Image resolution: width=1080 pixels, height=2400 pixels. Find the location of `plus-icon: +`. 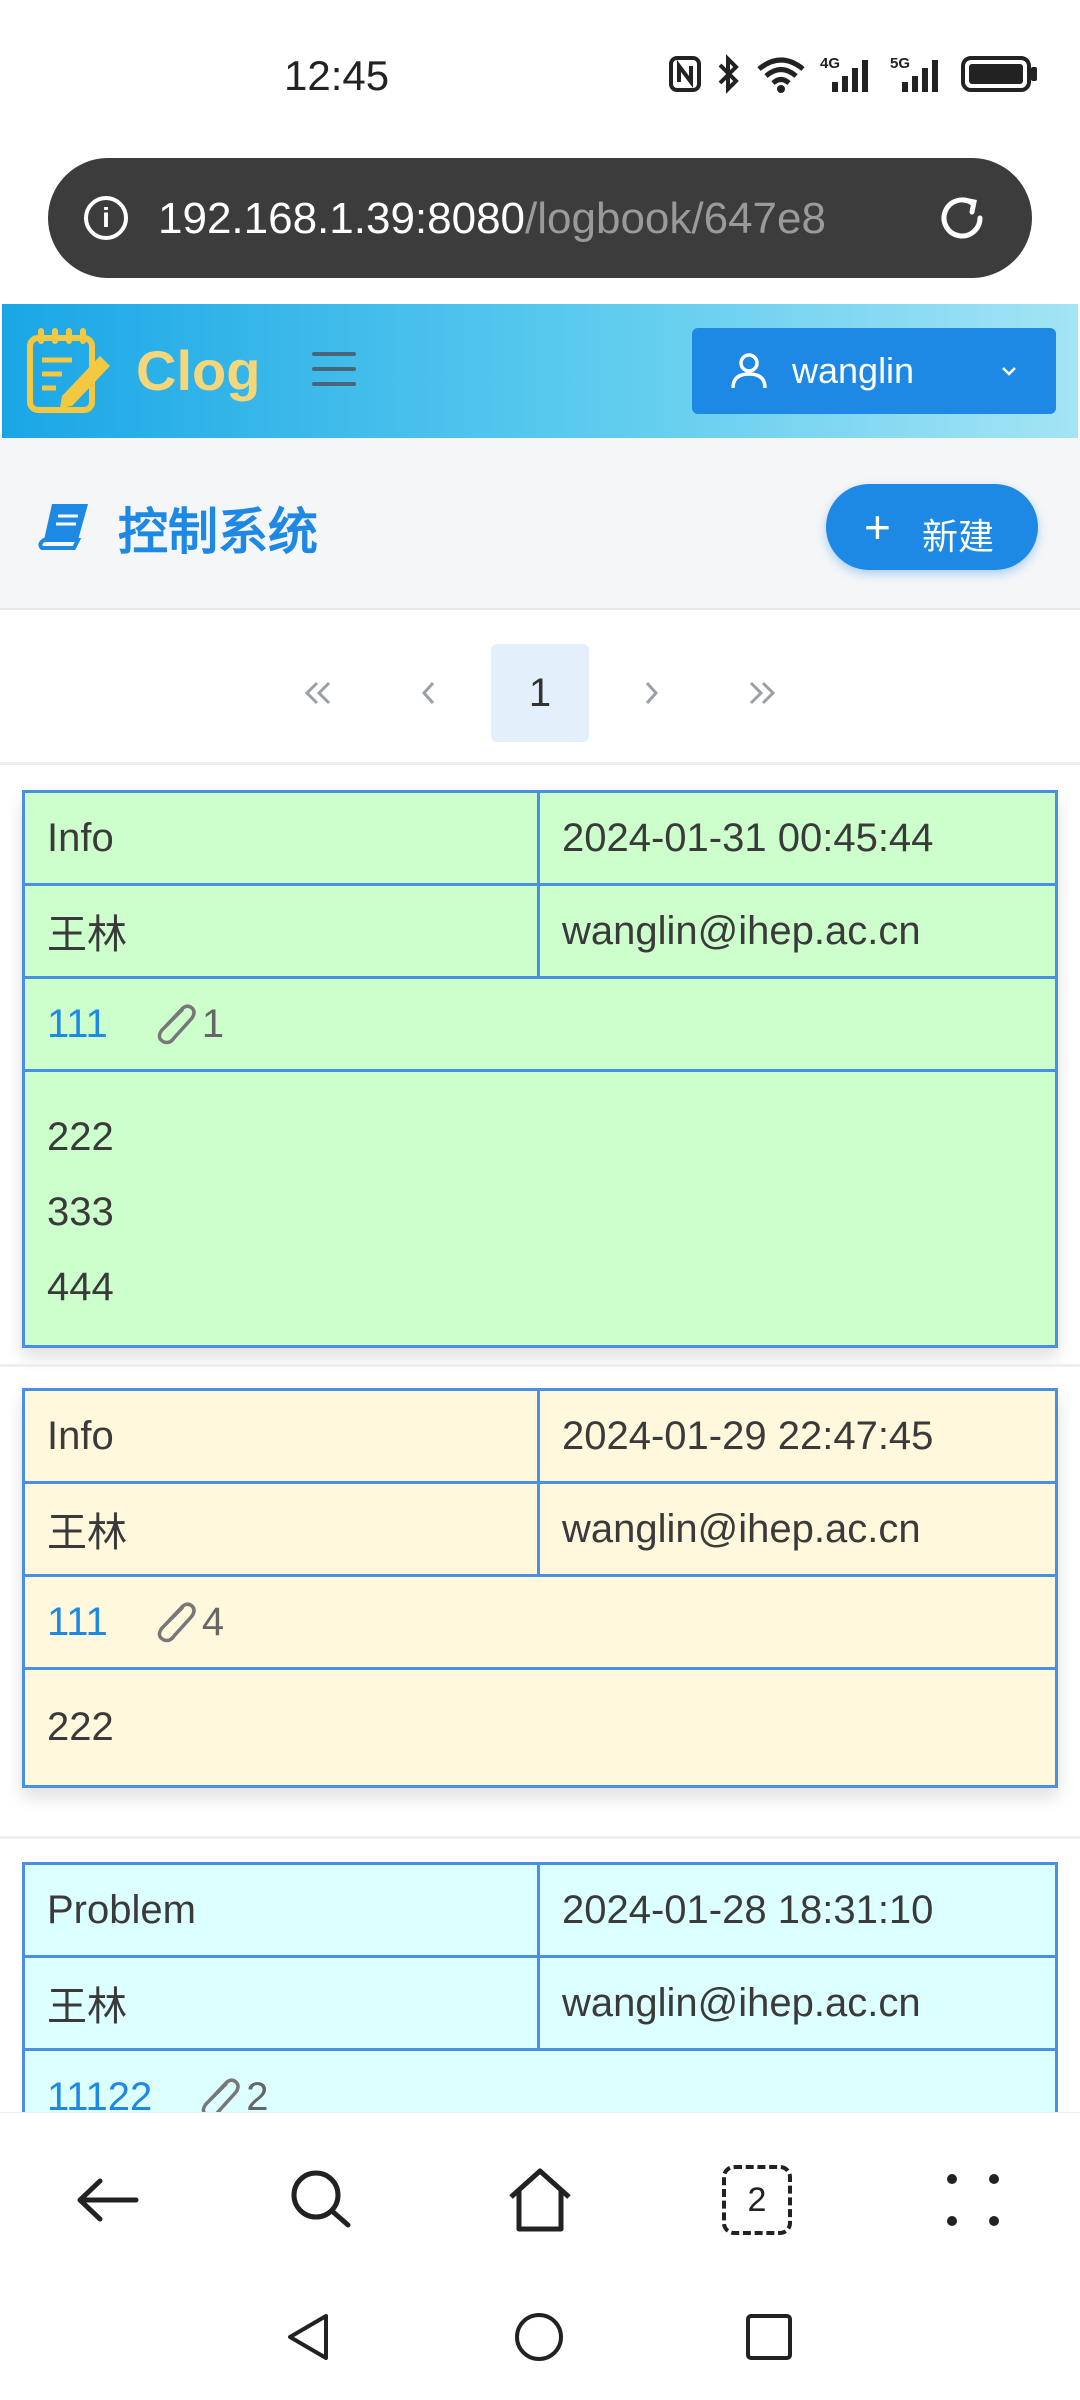

plus-icon: + is located at coordinates (877, 527).